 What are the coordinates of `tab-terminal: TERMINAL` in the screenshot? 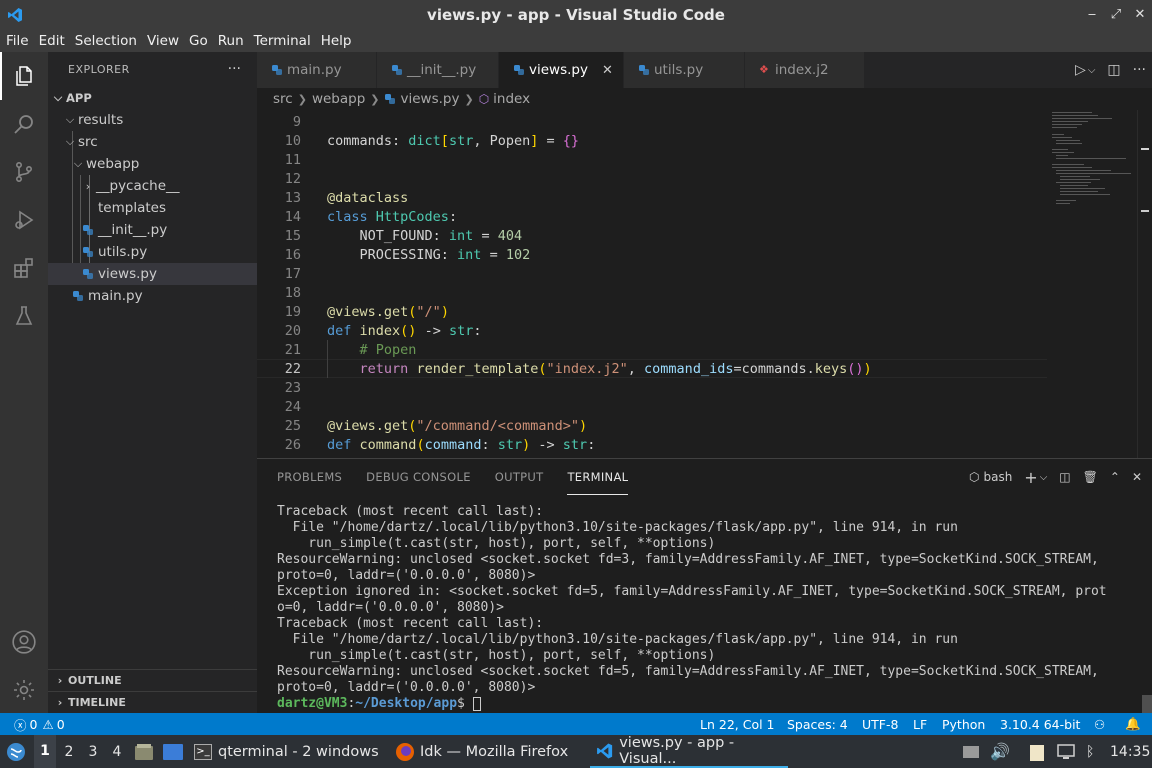 It's located at (598, 477).